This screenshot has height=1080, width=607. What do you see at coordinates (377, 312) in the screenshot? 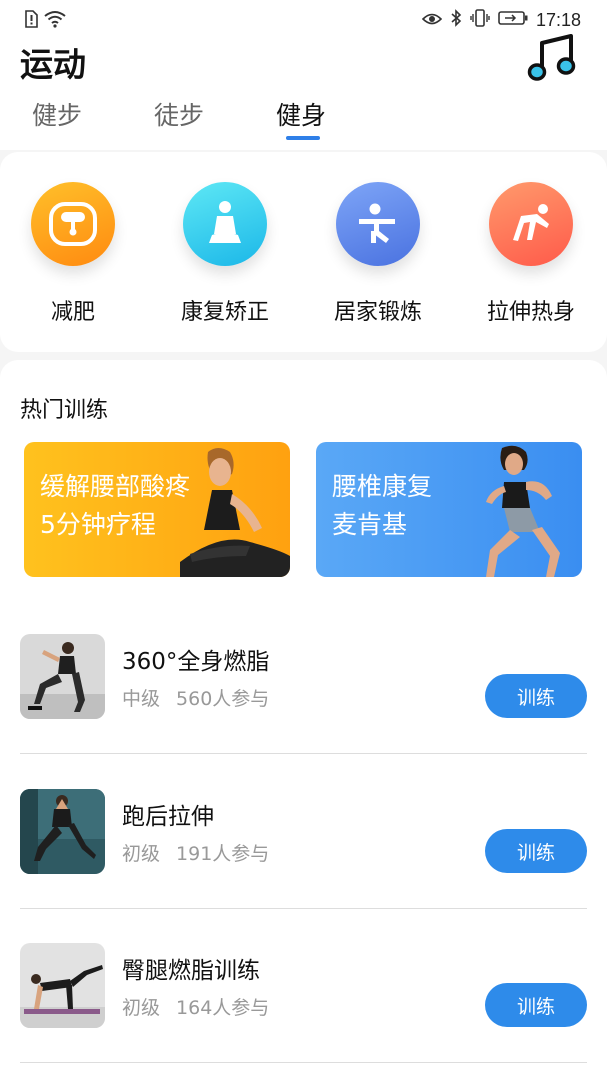
I see `category-label: 居家锻炼` at bounding box center [377, 312].